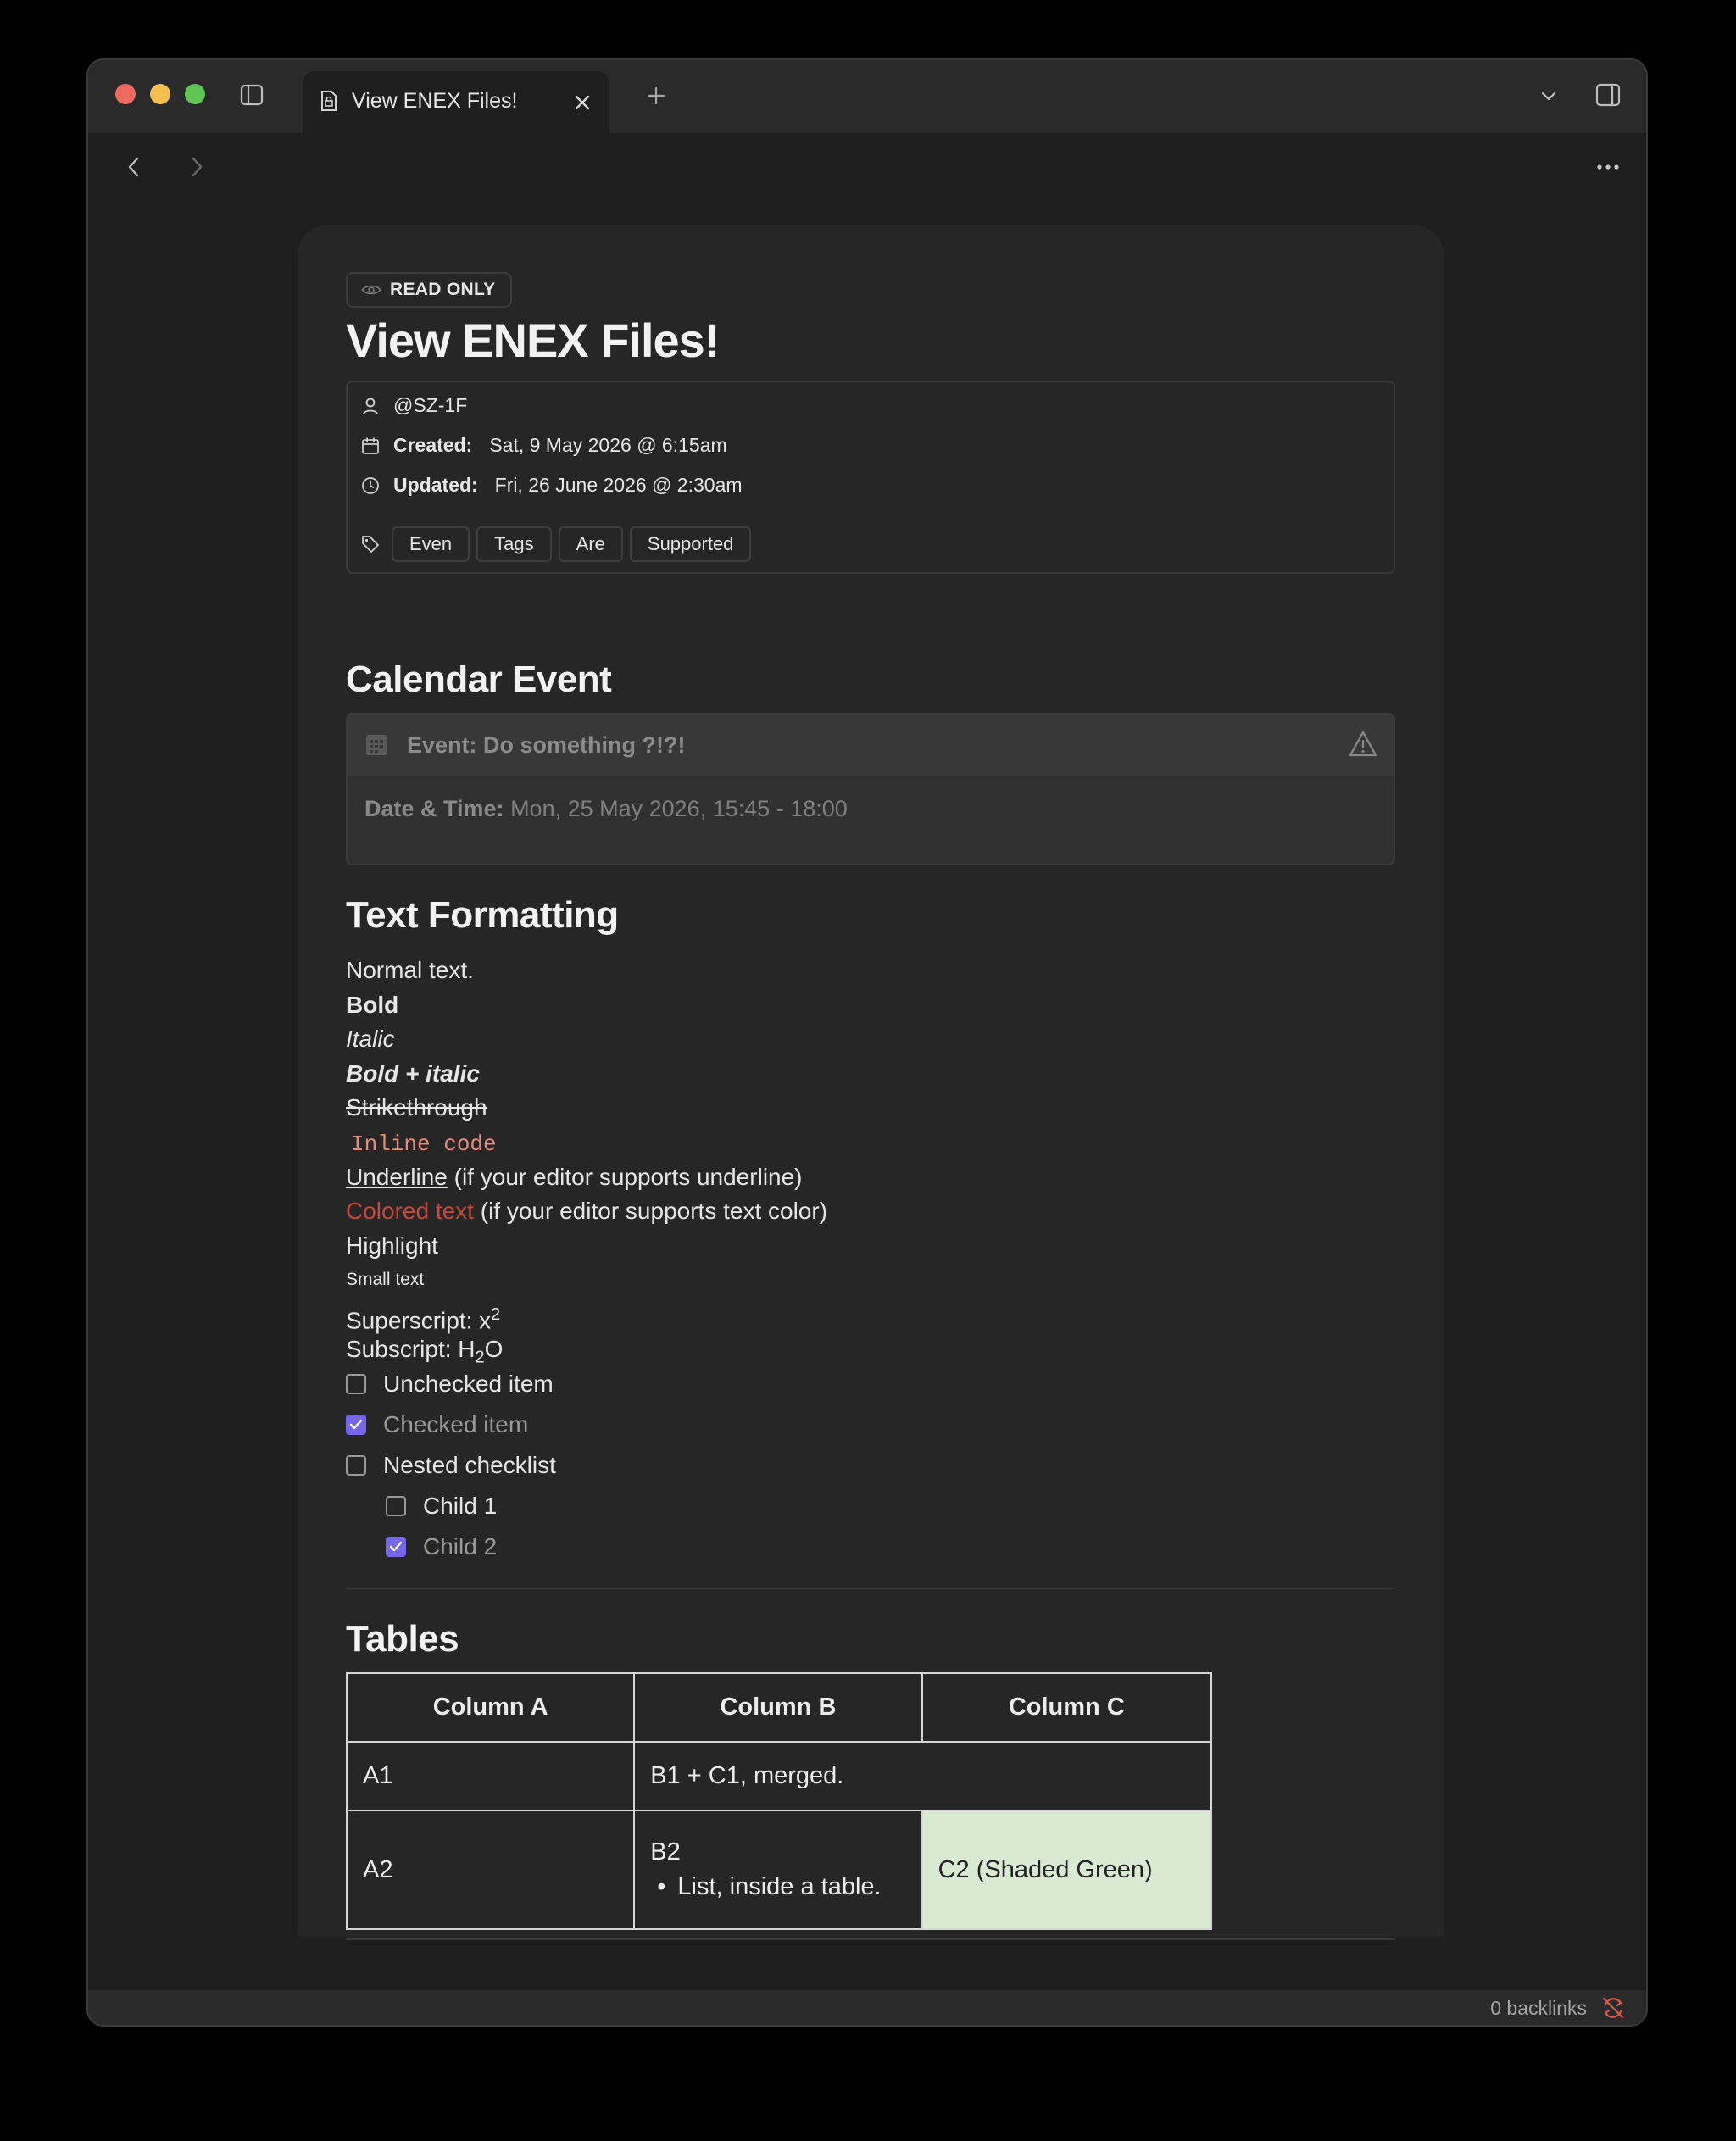  I want to click on updated-row: Updated: Fri, 26 June 2026 @ 2:30am, so click(551, 486).